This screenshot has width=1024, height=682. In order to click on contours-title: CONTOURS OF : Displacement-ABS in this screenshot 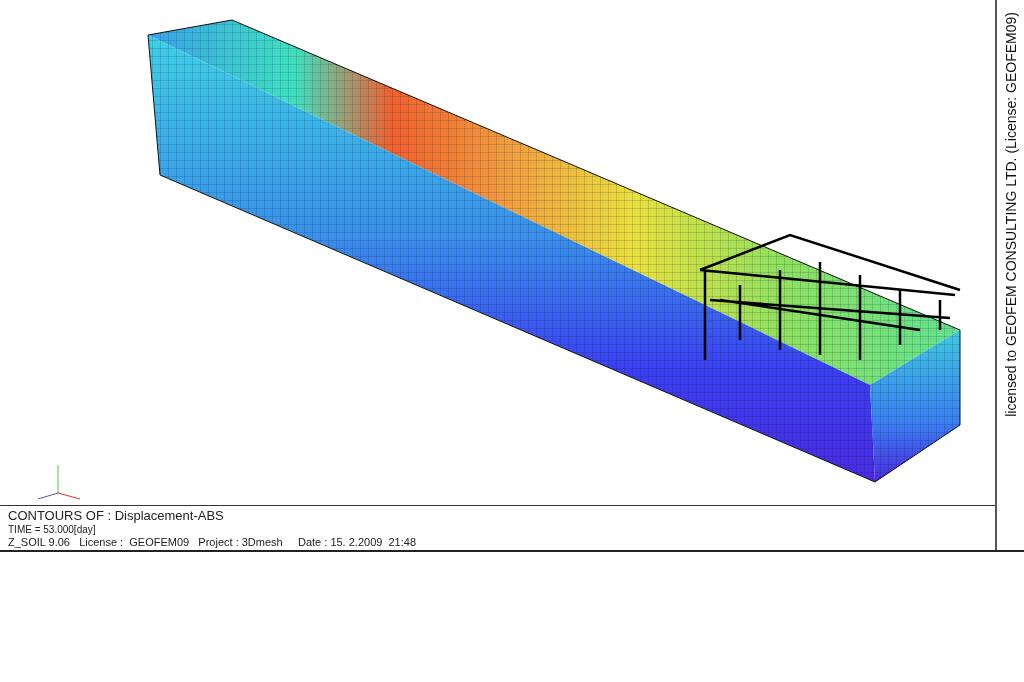, I will do `click(116, 516)`.